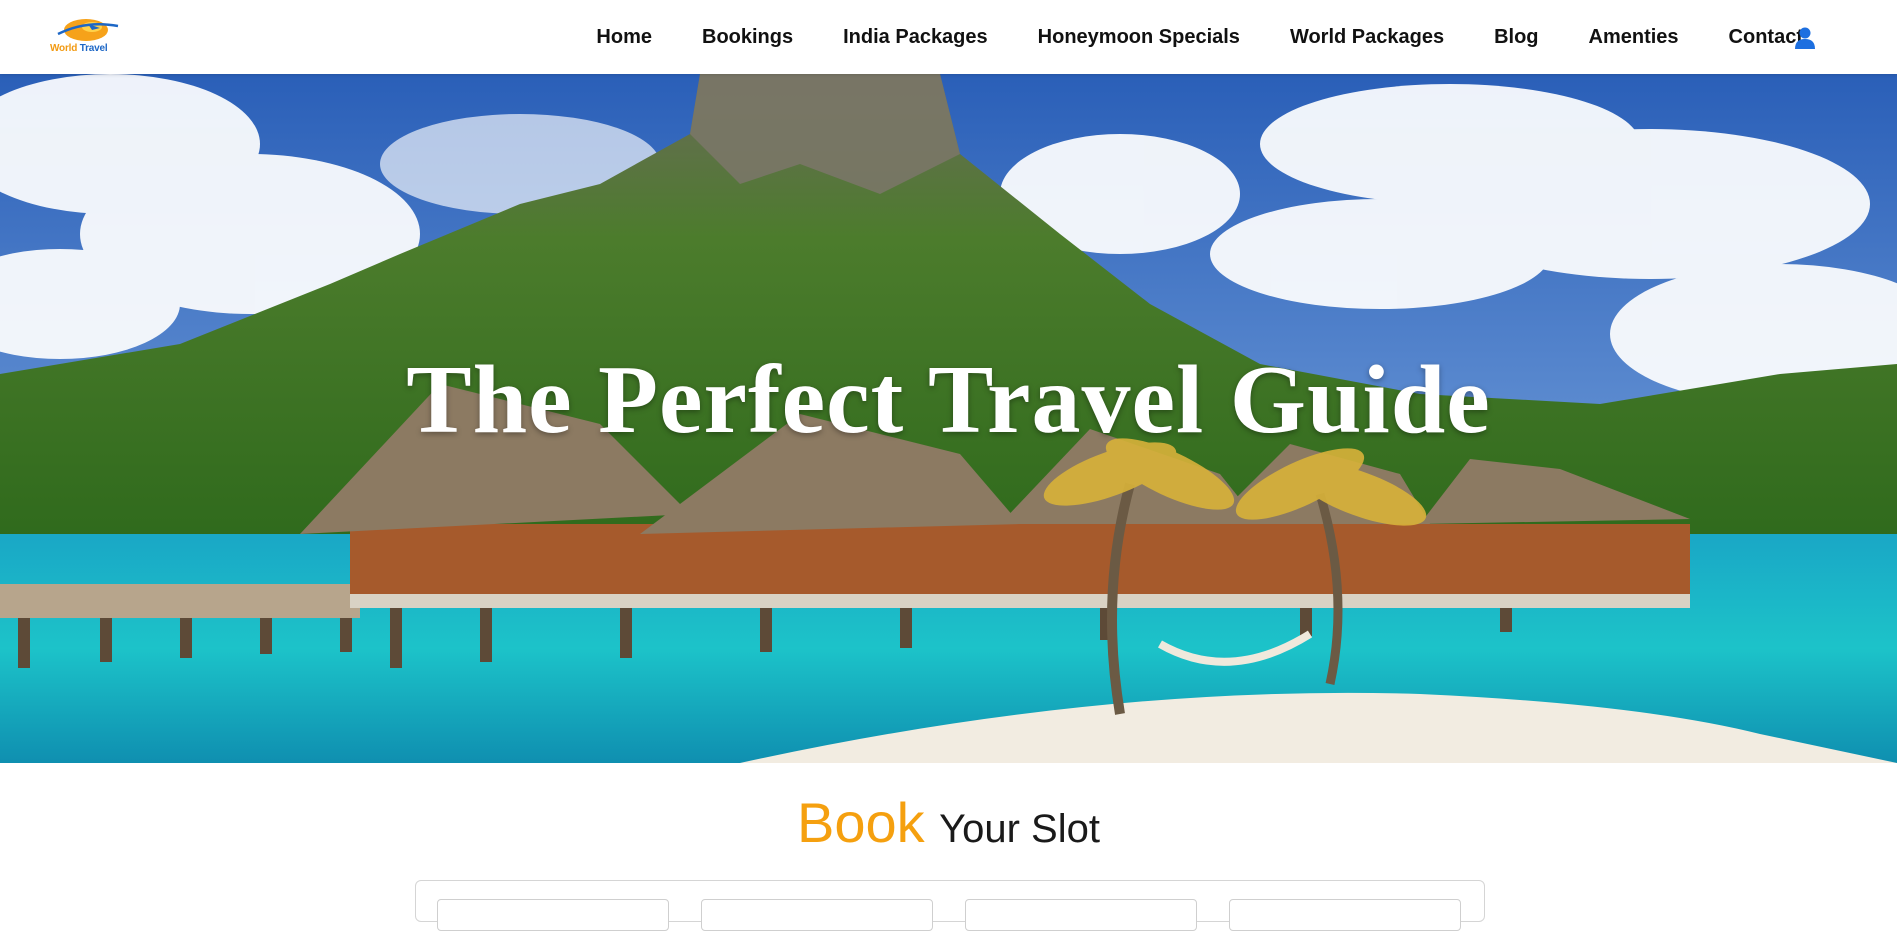 This screenshot has height=931, width=1897. What do you see at coordinates (1805, 38) in the screenshot?
I see `user-icon` at bounding box center [1805, 38].